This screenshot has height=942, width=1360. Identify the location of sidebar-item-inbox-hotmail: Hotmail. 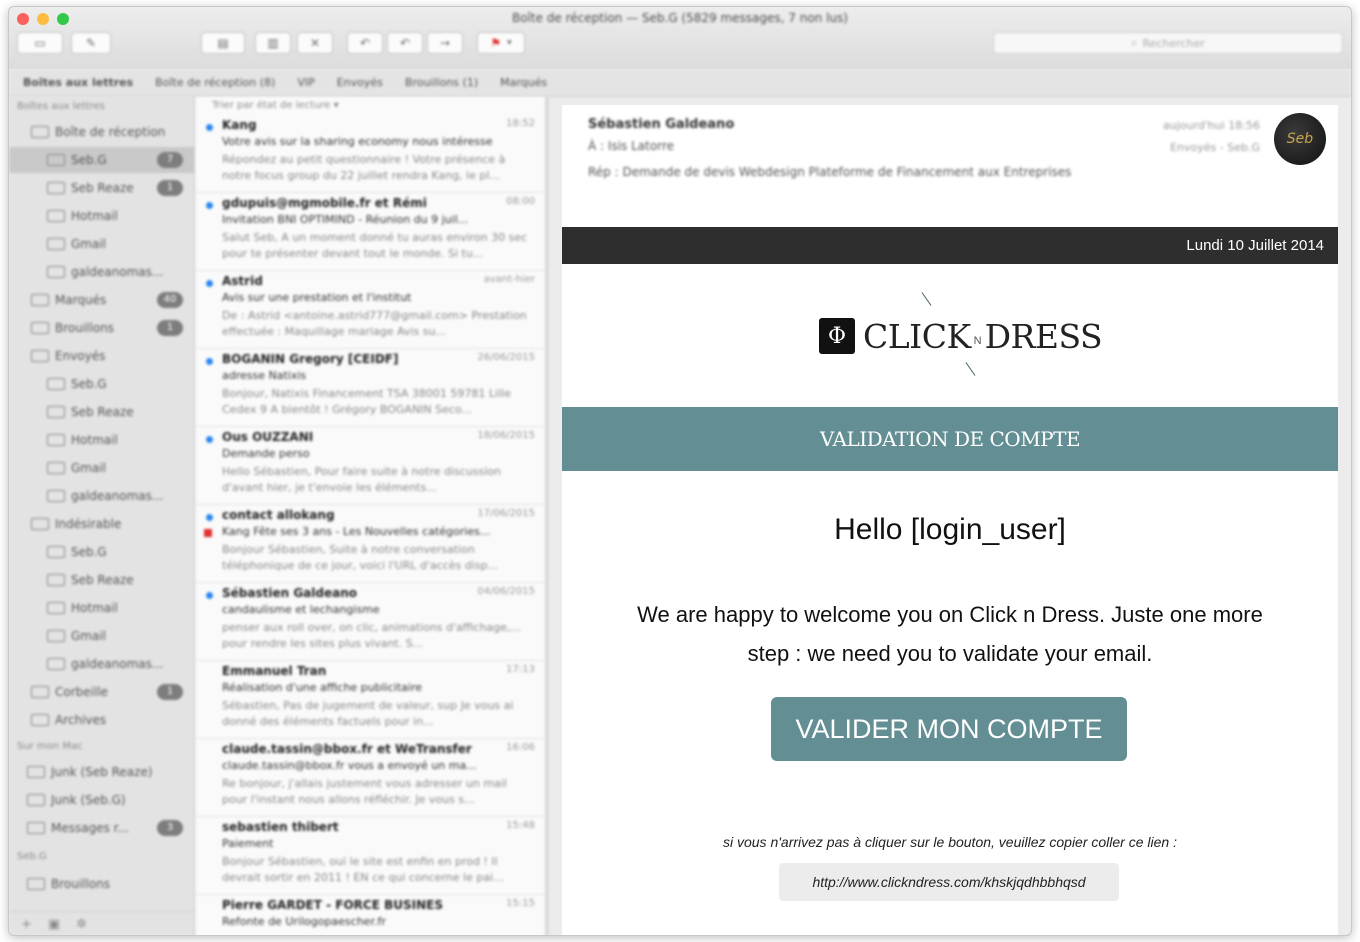
(102, 216).